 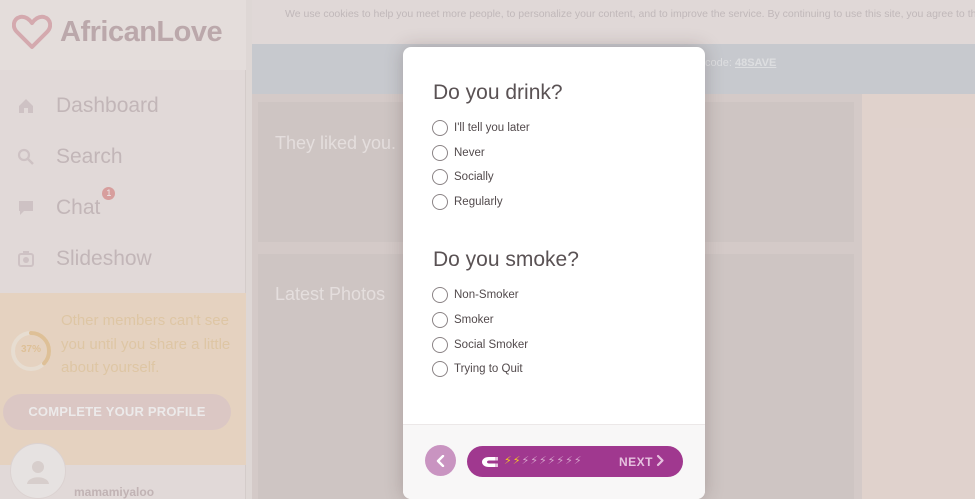 I want to click on drink-option-later: I'll tell you later, so click(x=481, y=128).